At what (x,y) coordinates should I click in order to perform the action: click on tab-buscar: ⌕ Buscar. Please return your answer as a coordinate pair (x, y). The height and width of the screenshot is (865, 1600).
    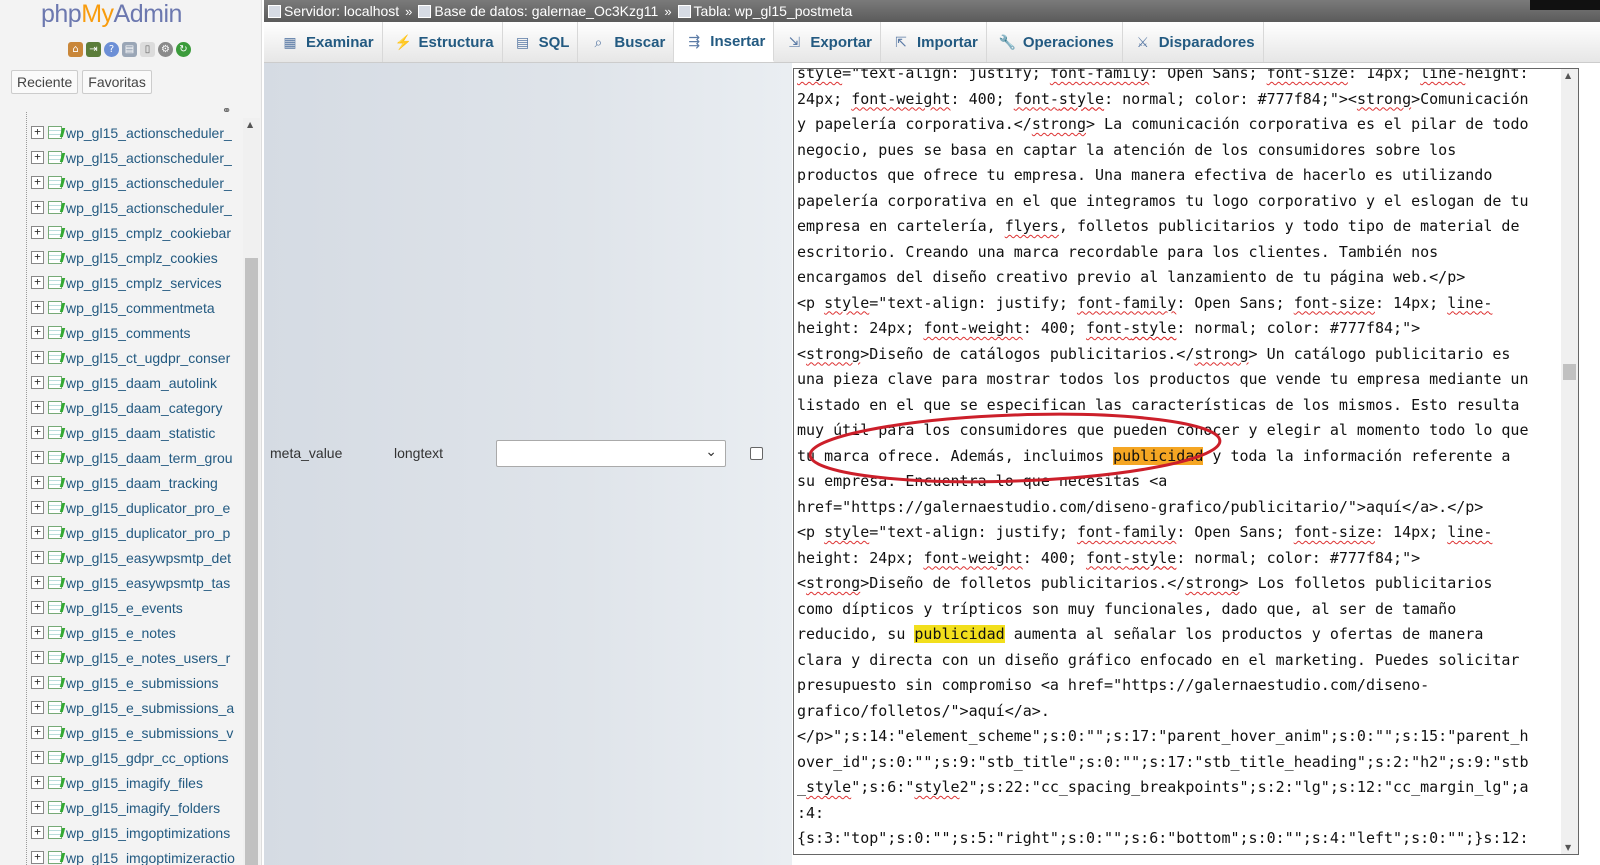
    Looking at the image, I should click on (626, 42).